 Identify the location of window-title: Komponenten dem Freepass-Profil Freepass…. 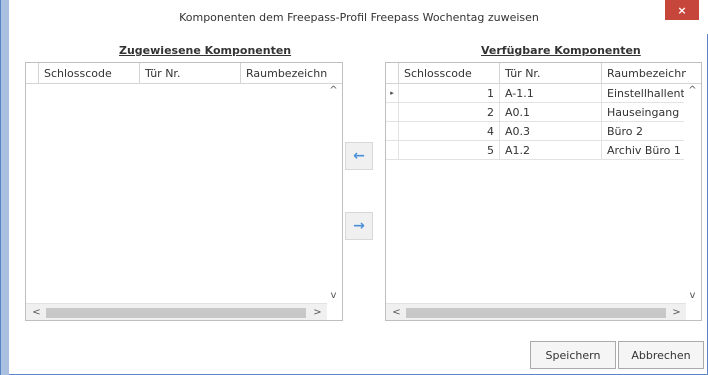
(359, 17).